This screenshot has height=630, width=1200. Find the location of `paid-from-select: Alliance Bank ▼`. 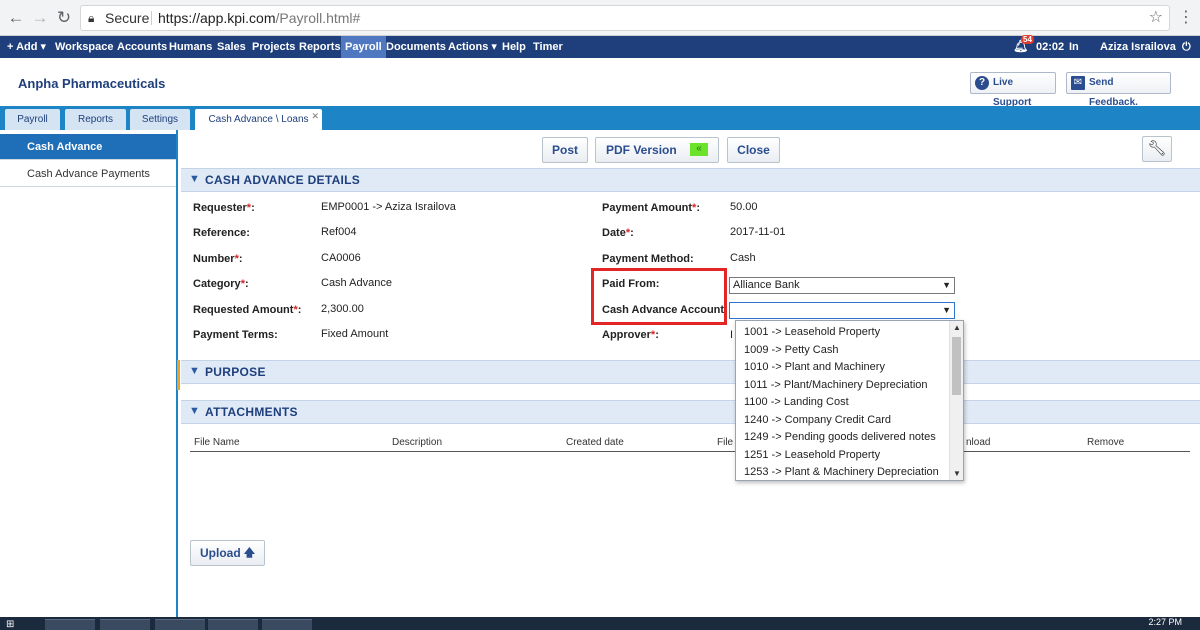

paid-from-select: Alliance Bank ▼ is located at coordinates (842, 285).